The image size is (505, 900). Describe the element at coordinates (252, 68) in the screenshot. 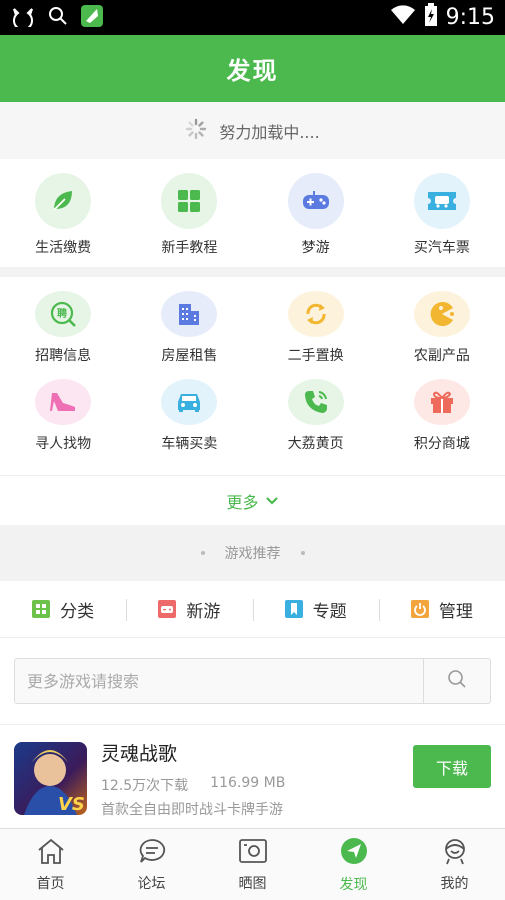

I see `page-title: 发现` at that location.